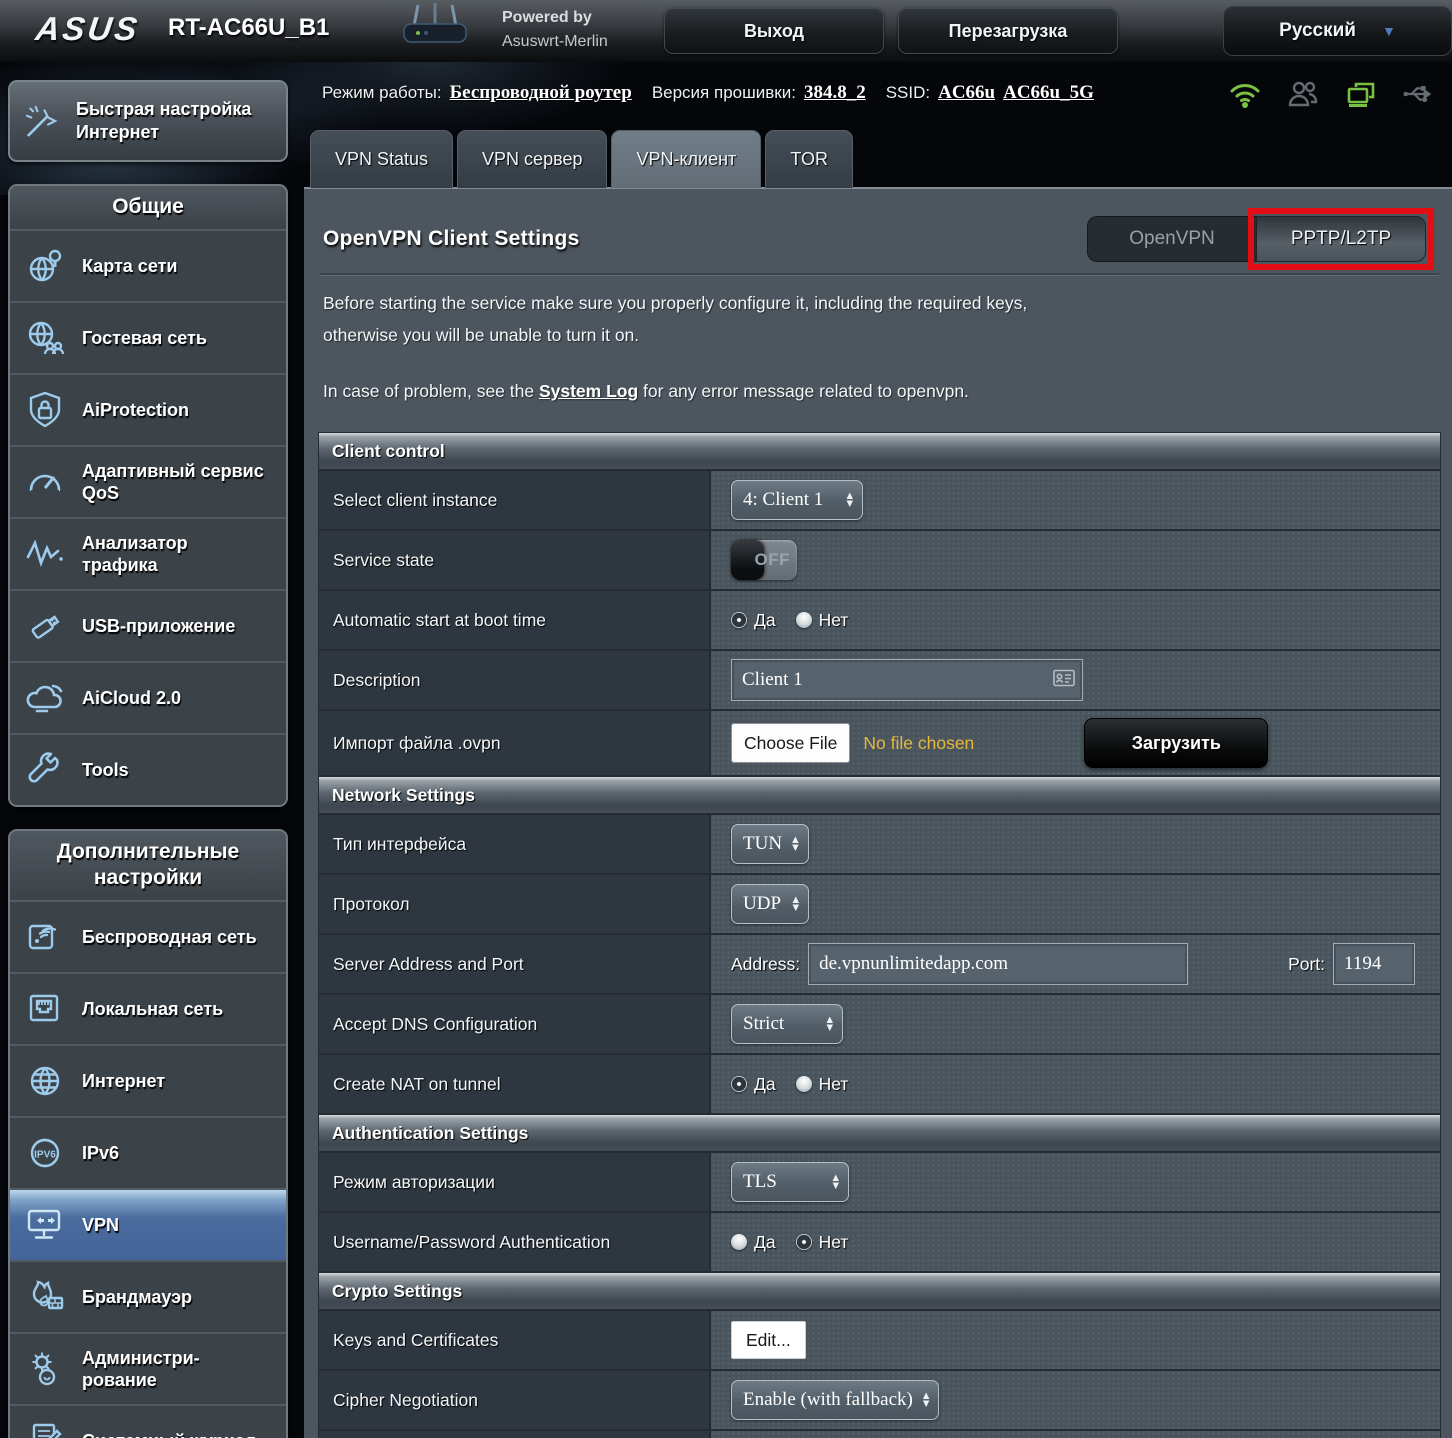  Describe the element at coordinates (148, 1226) in the screenshot. I see `sidebar-item-vpn: VPN` at that location.